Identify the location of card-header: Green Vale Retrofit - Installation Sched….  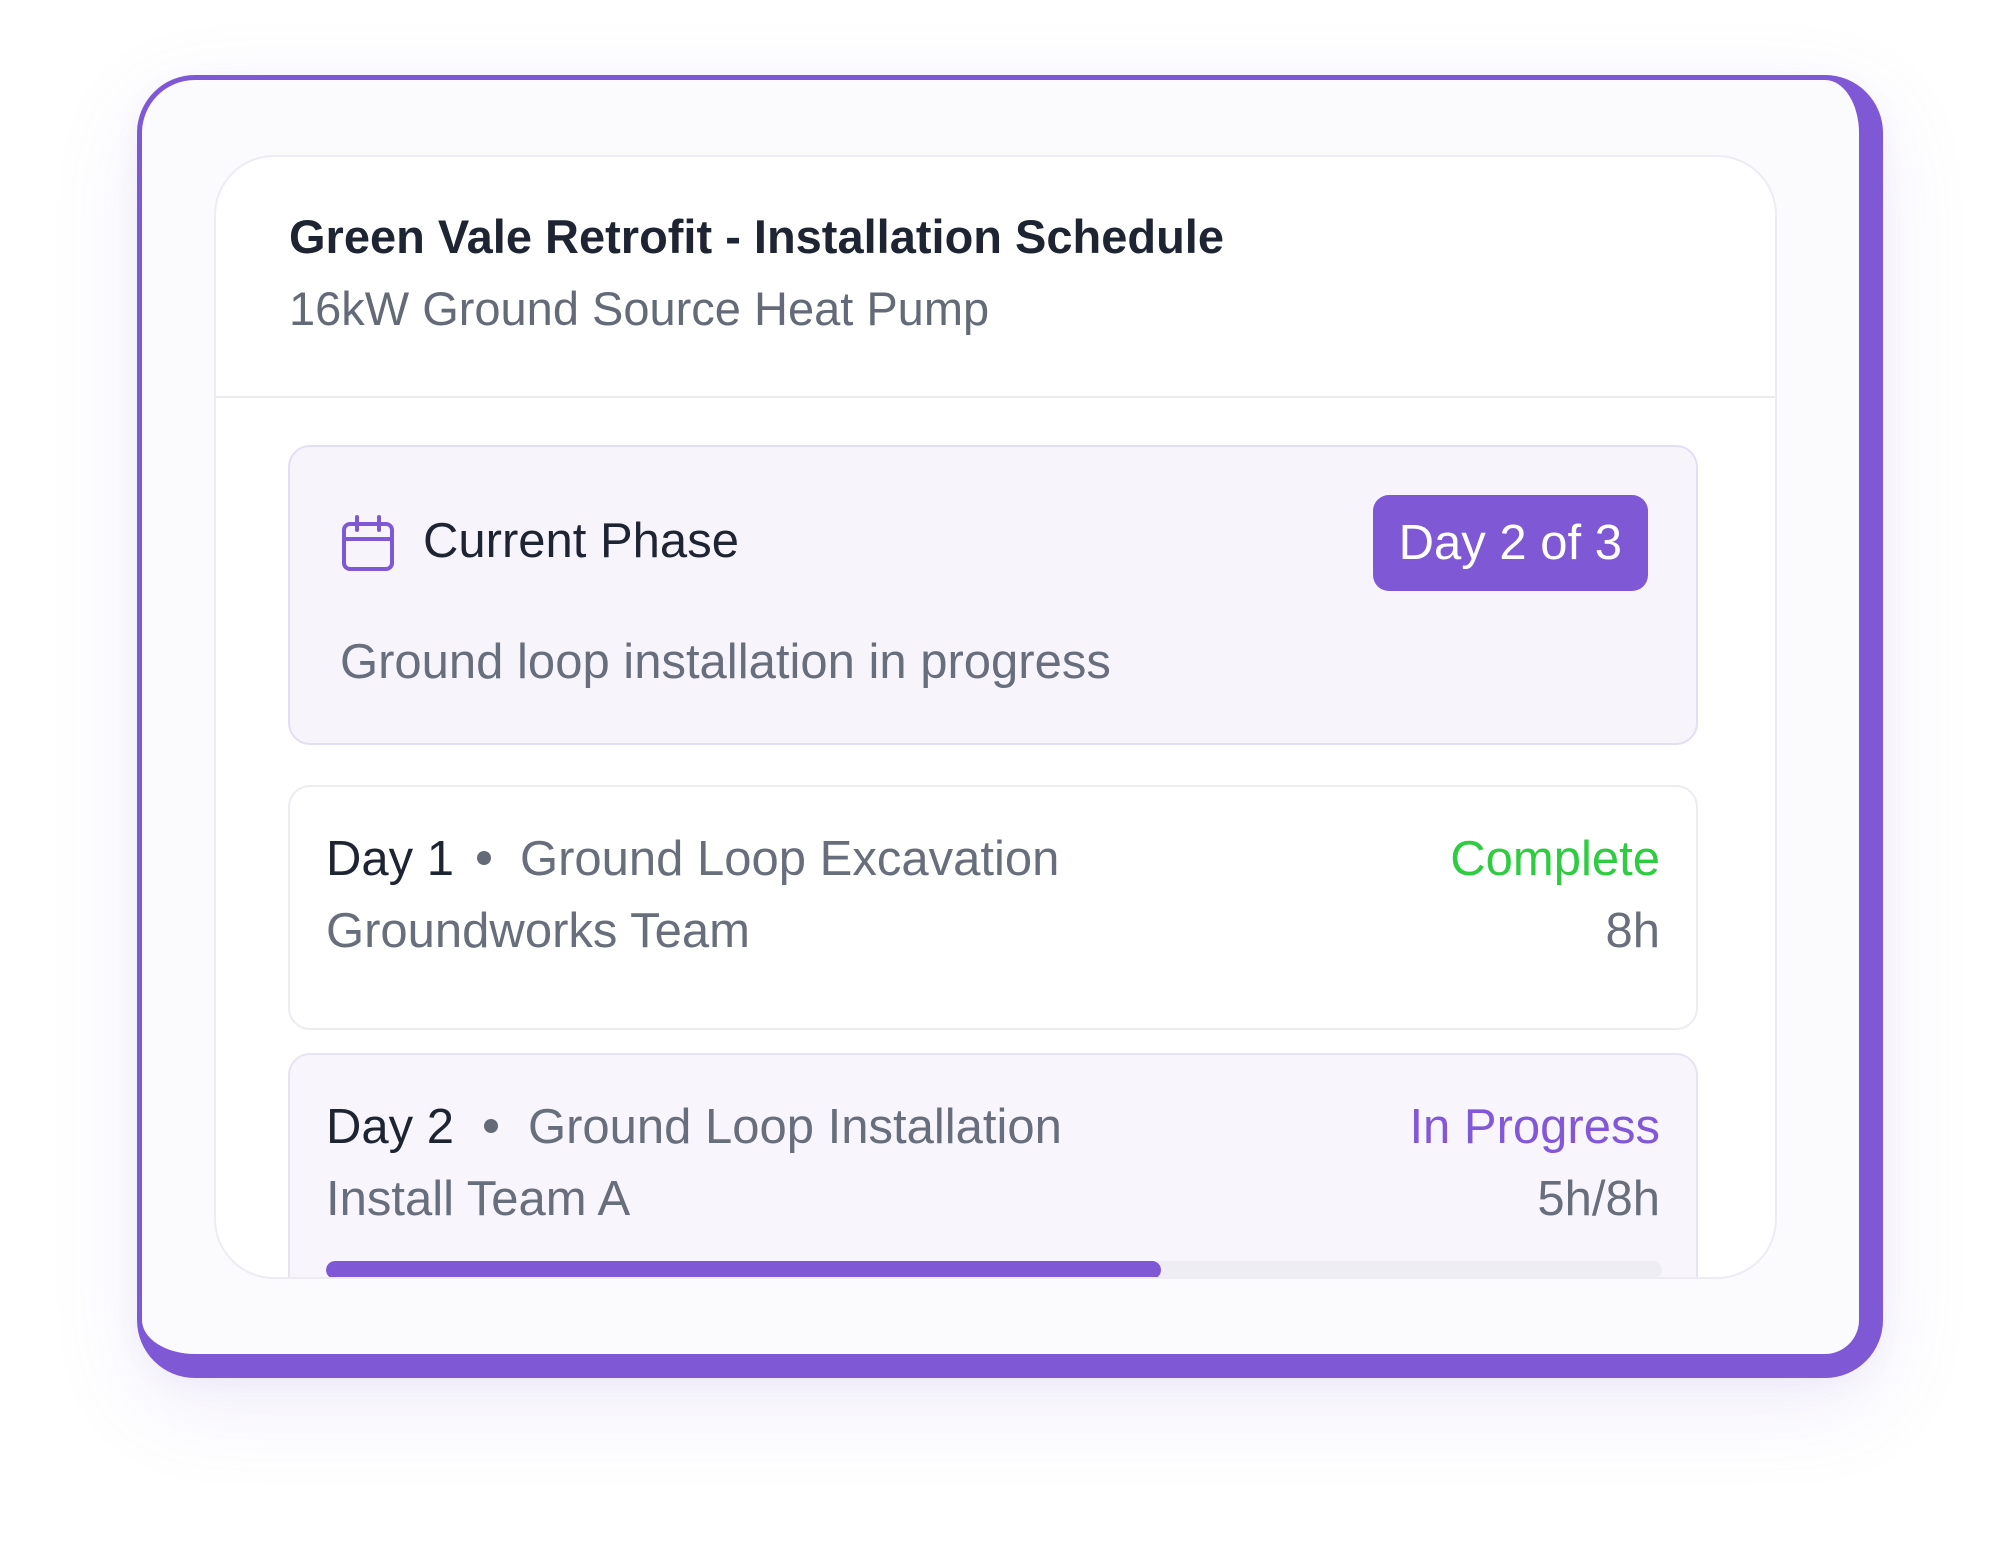
(995, 277).